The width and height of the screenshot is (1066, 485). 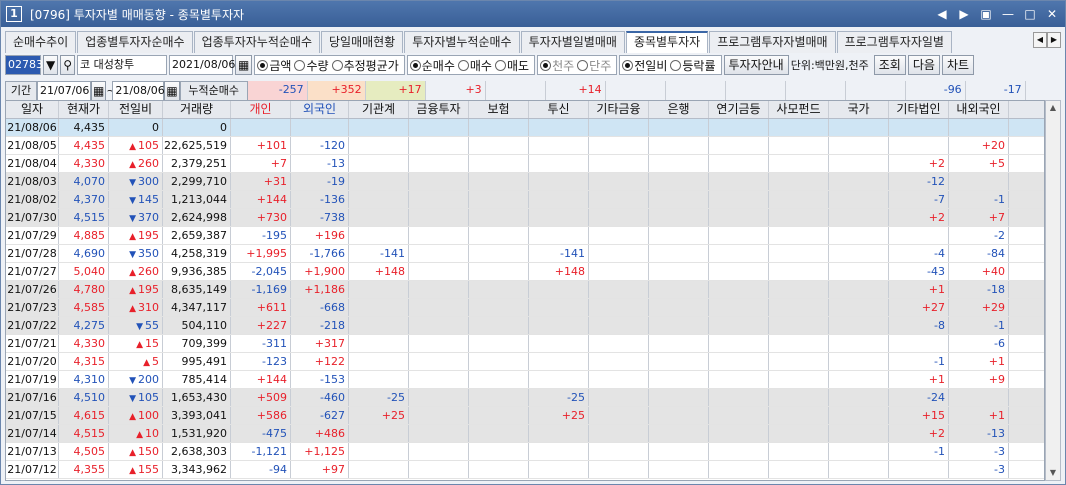 I want to click on table-row: 21/07/294,8851952,659,387-195+196 -2, so click(x=525, y=236).